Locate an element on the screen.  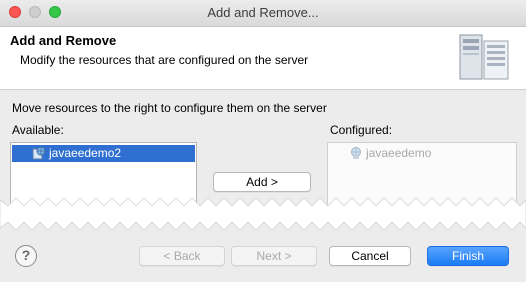
configured-item: javaeedemo is located at coordinates (422, 153).